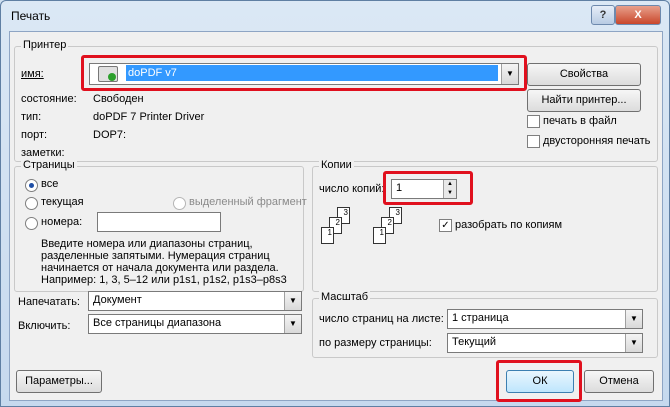 This screenshot has height=407, width=670. What do you see at coordinates (179, 203) in the screenshot?
I see `pages-selection-radio` at bounding box center [179, 203].